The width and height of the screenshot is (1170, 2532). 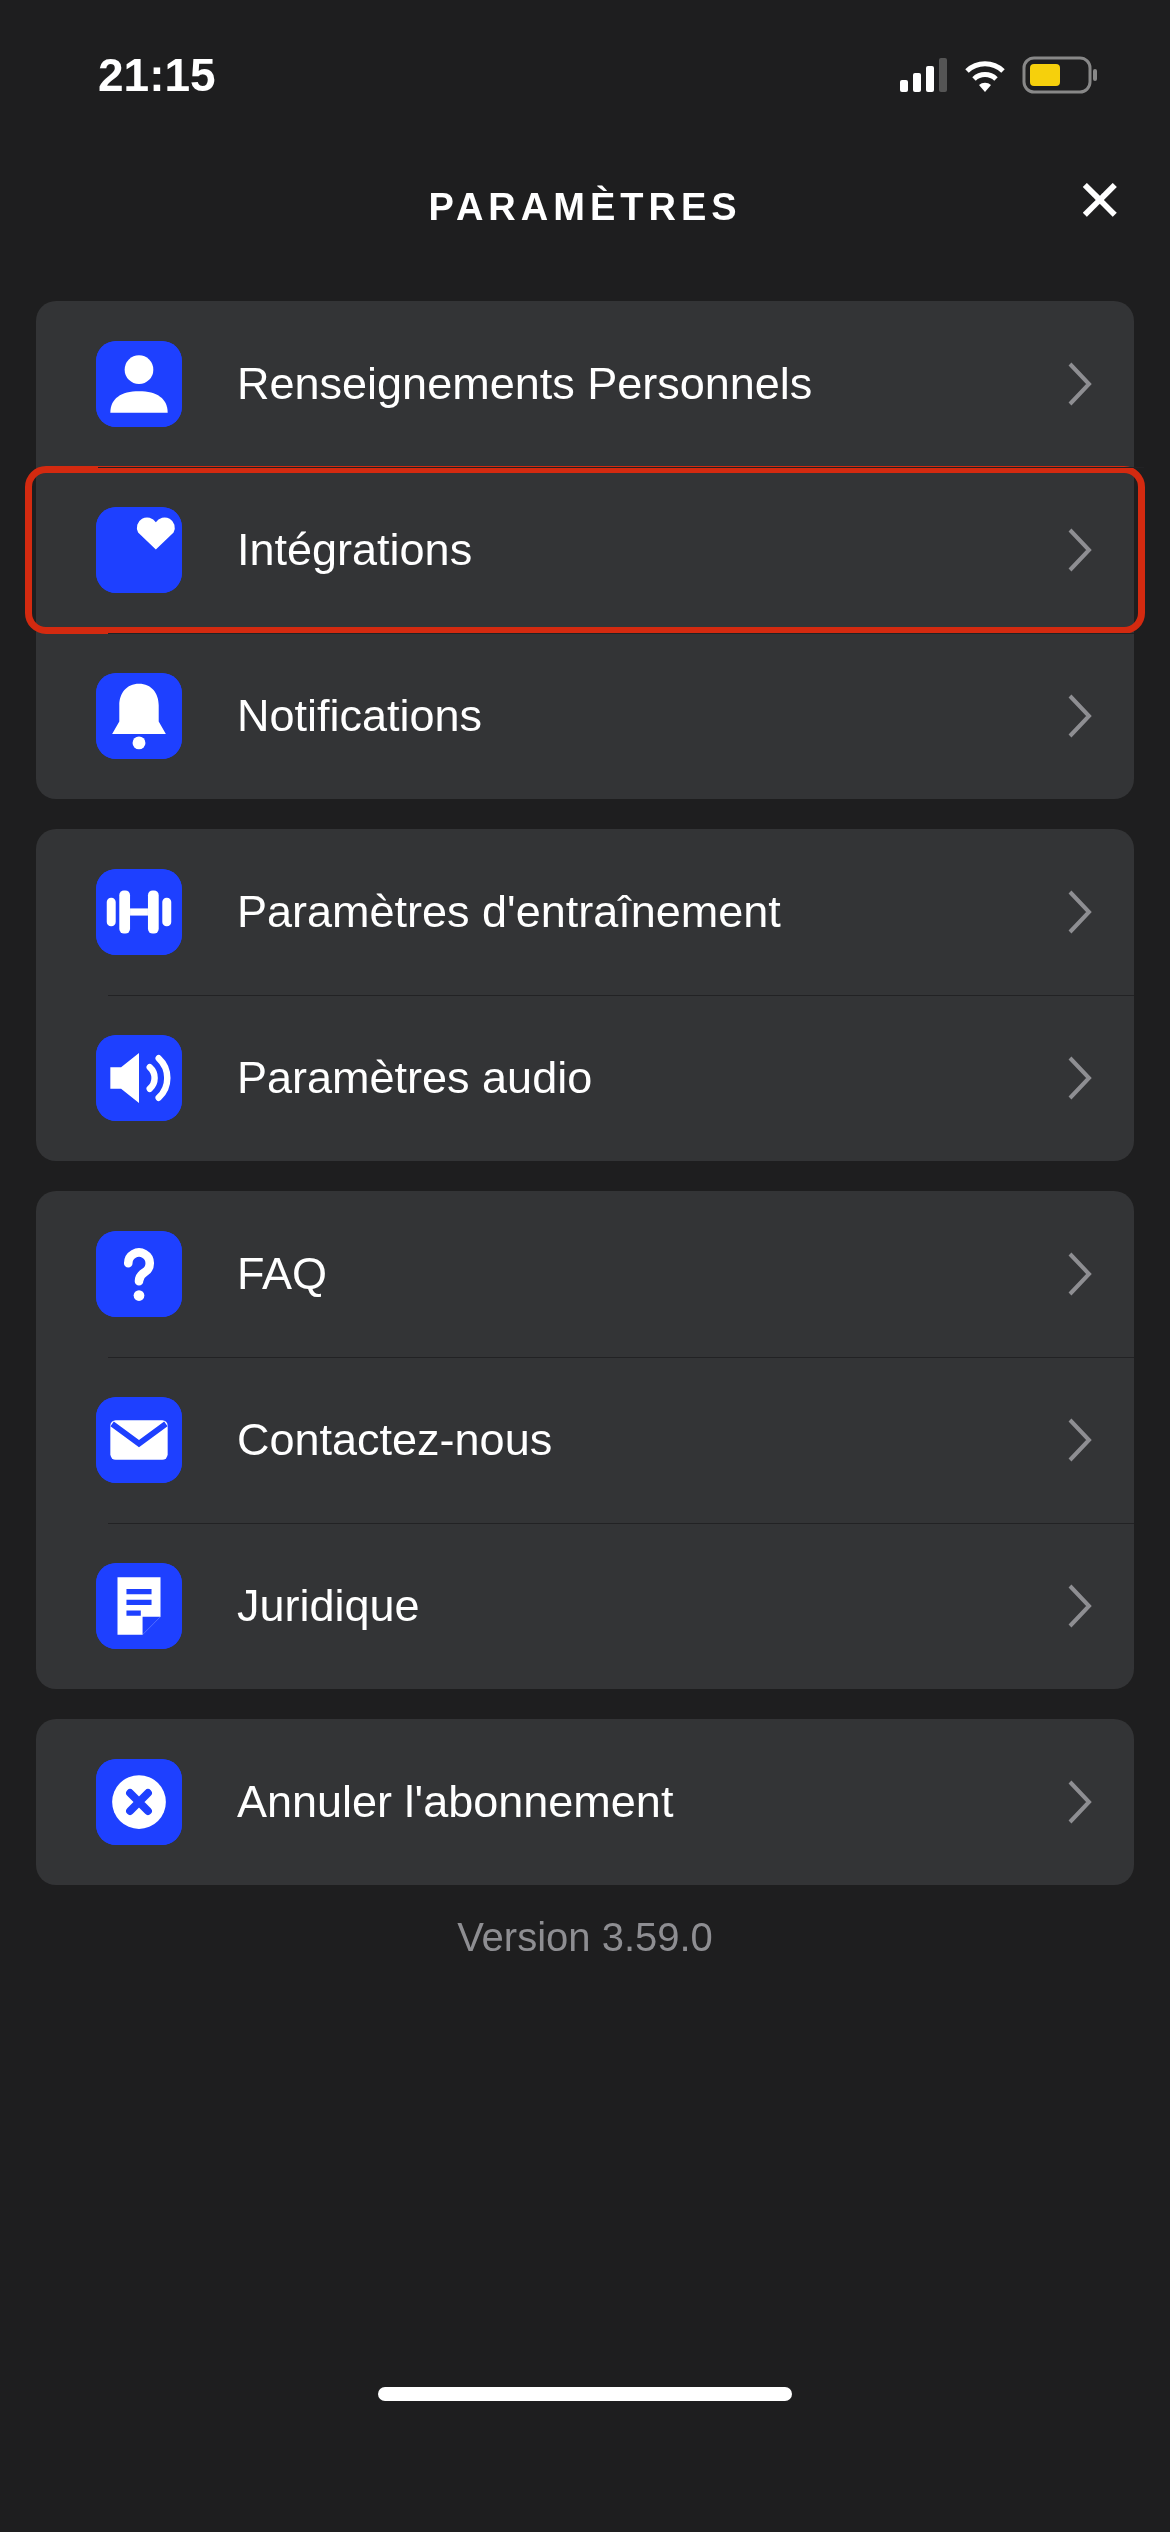 I want to click on settings-row: Annuler l'abonnement, so click(x=585, y=1802).